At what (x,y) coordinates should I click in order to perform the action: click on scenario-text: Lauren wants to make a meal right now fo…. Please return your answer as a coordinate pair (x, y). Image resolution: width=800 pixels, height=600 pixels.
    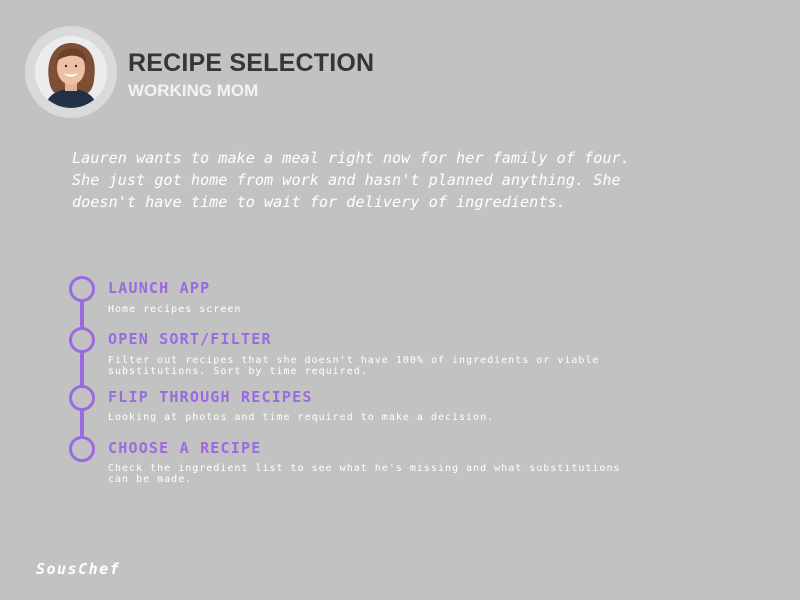
    Looking at the image, I should click on (351, 180).